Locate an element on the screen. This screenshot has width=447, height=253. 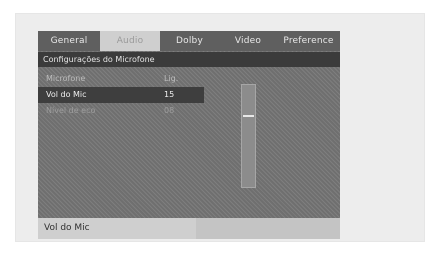
setting-row-microfone: Microfone Lig. is located at coordinates (121, 79).